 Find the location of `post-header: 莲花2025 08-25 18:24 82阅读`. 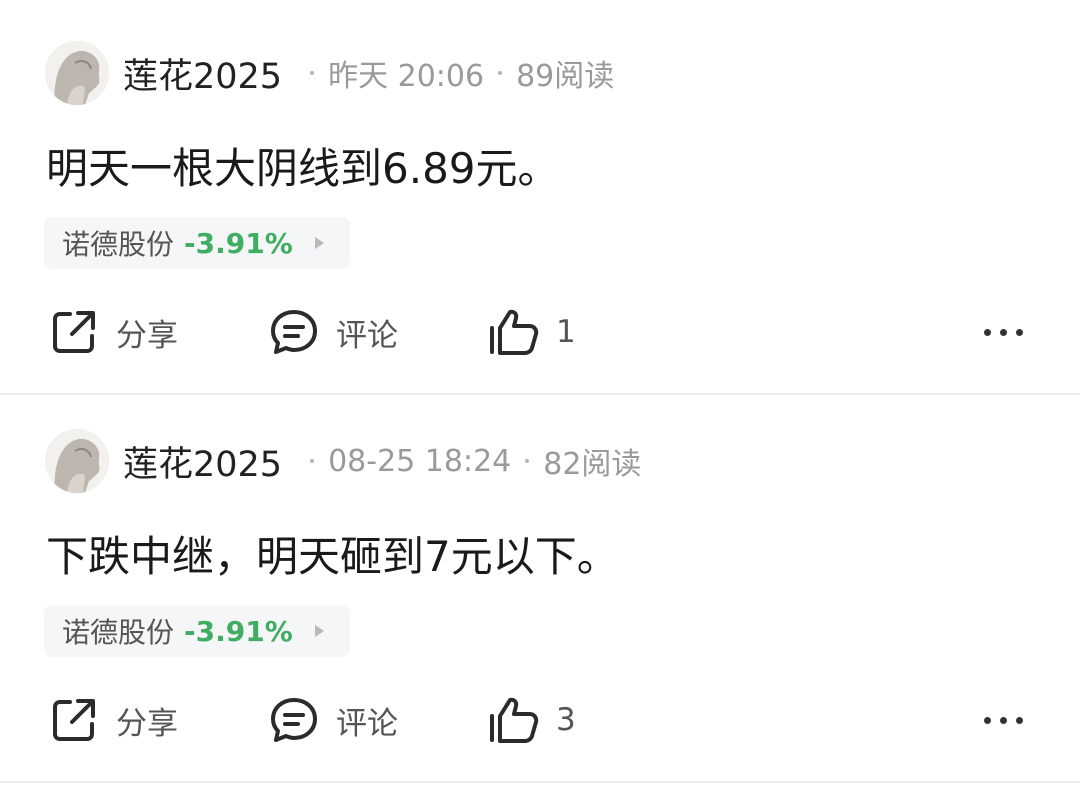

post-header: 莲花2025 08-25 18:24 82阅读 is located at coordinates (343, 461).